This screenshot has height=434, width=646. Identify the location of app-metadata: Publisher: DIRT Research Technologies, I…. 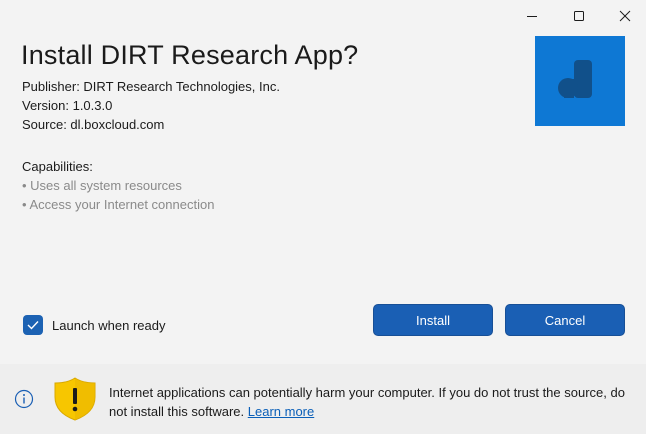
(151, 105).